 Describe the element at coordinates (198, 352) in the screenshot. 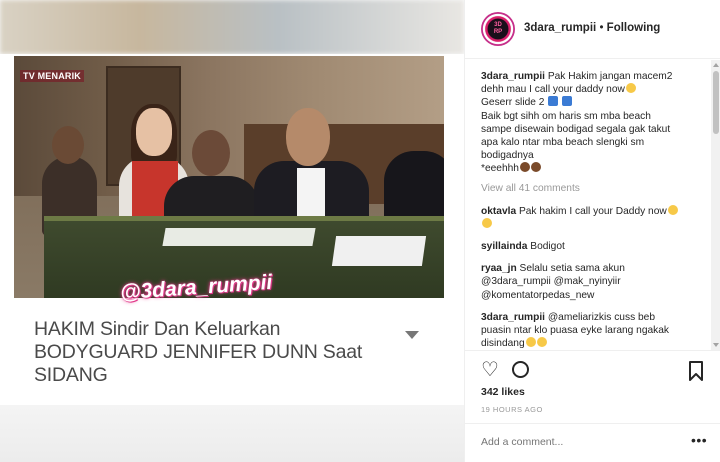

I see `caption-line: BODYGUARD JENNIFER DUNN Saat` at that location.